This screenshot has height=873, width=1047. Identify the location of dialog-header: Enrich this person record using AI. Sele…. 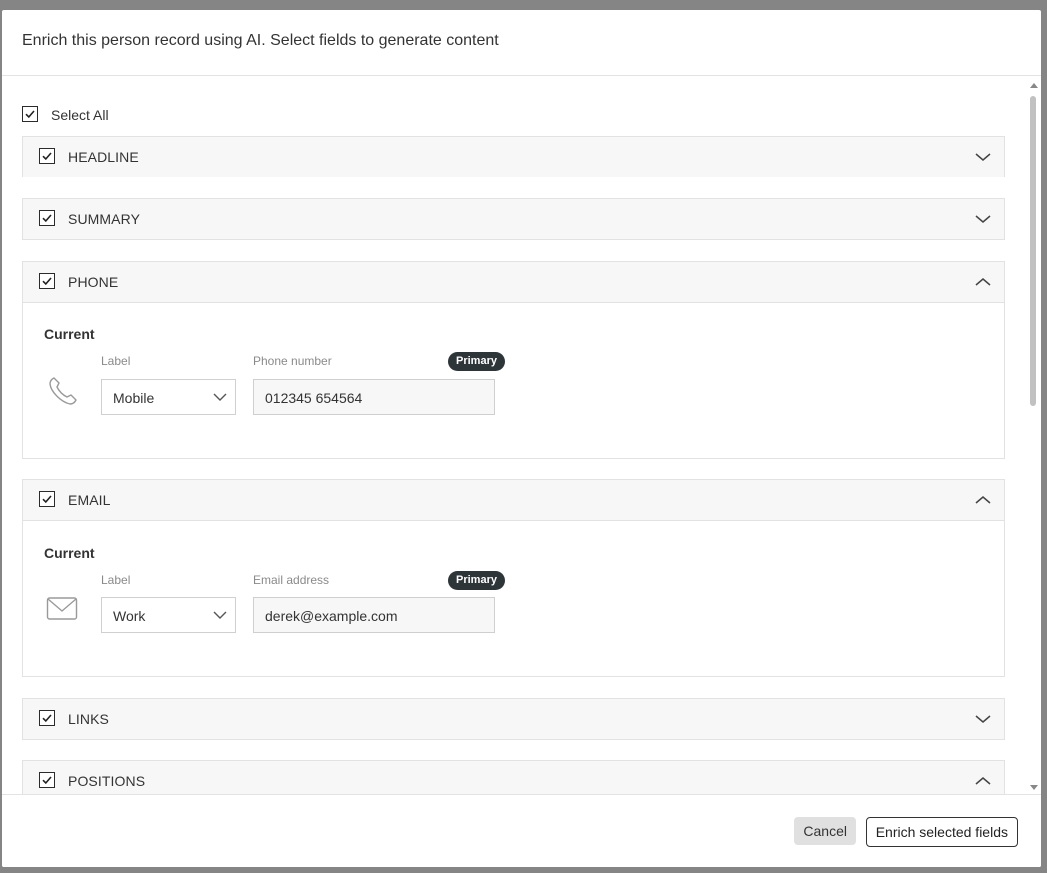
(521, 43).